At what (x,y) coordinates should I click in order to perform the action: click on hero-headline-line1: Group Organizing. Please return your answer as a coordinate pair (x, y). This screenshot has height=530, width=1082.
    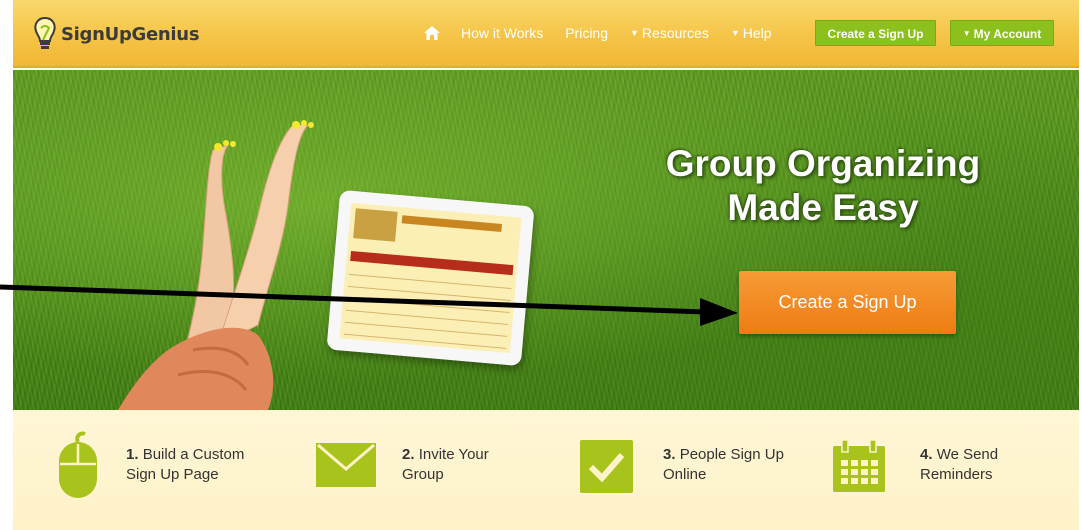
    Looking at the image, I should click on (823, 163).